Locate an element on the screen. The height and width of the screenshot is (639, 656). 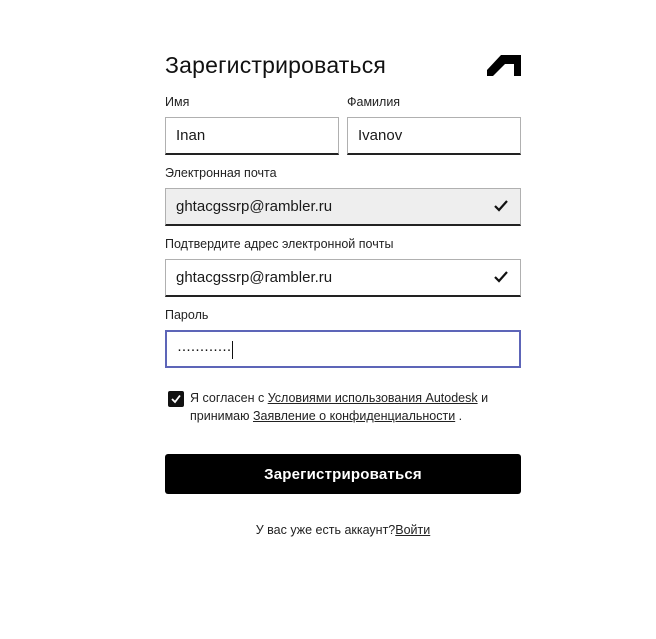
email-label: Электронная почта is located at coordinates (221, 173).